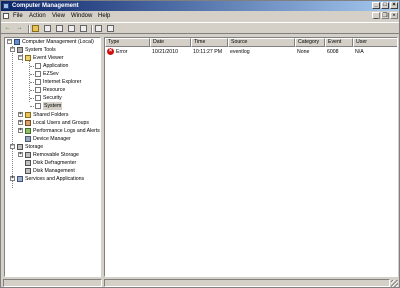 The image size is (400, 288). Describe the element at coordinates (61, 123) in the screenshot. I see `tree-label-local-users: Local Users and Groups` at that location.